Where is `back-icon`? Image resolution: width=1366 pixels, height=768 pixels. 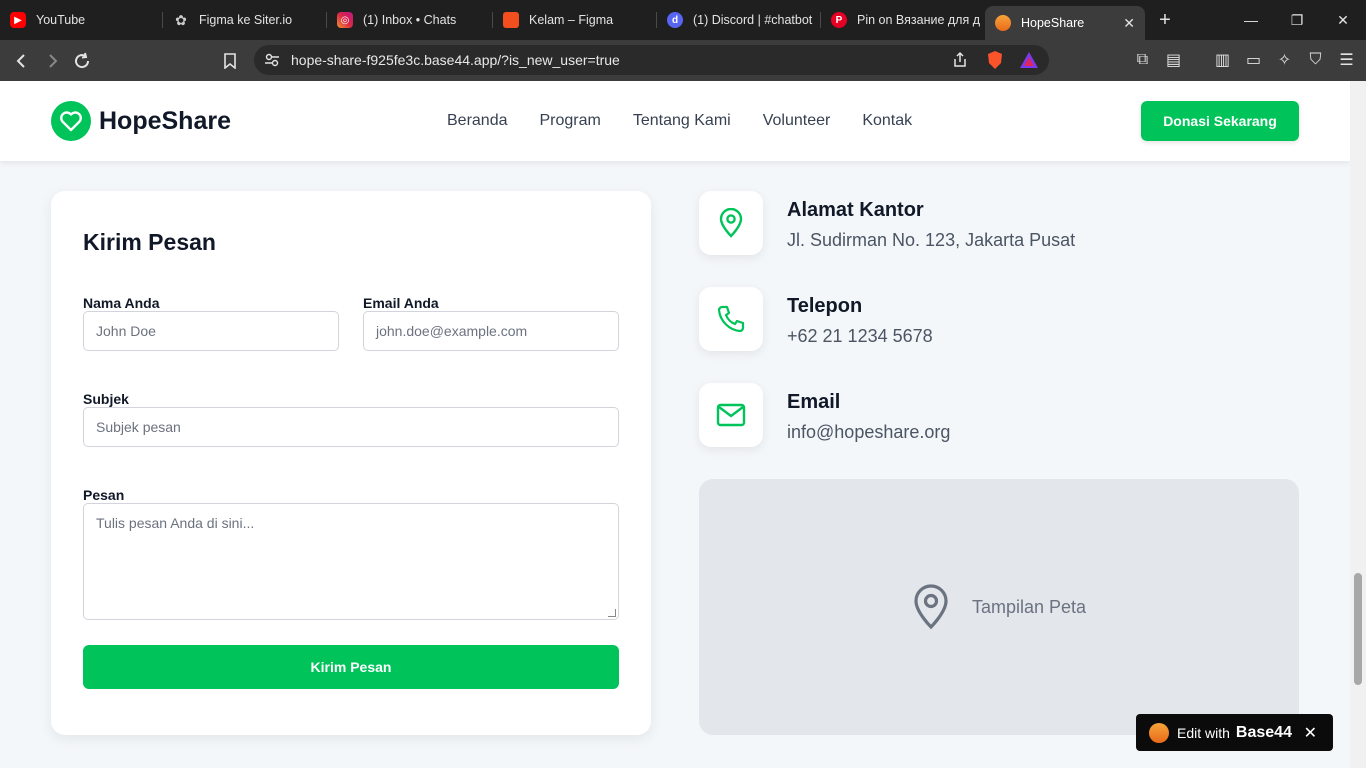 back-icon is located at coordinates (22, 61).